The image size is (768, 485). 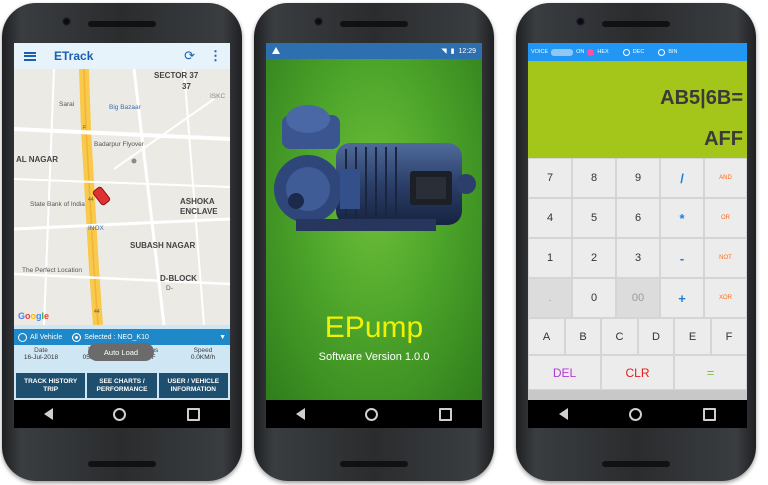 What do you see at coordinates (725, 258) in the screenshot?
I see `key-not: NOT` at bounding box center [725, 258].